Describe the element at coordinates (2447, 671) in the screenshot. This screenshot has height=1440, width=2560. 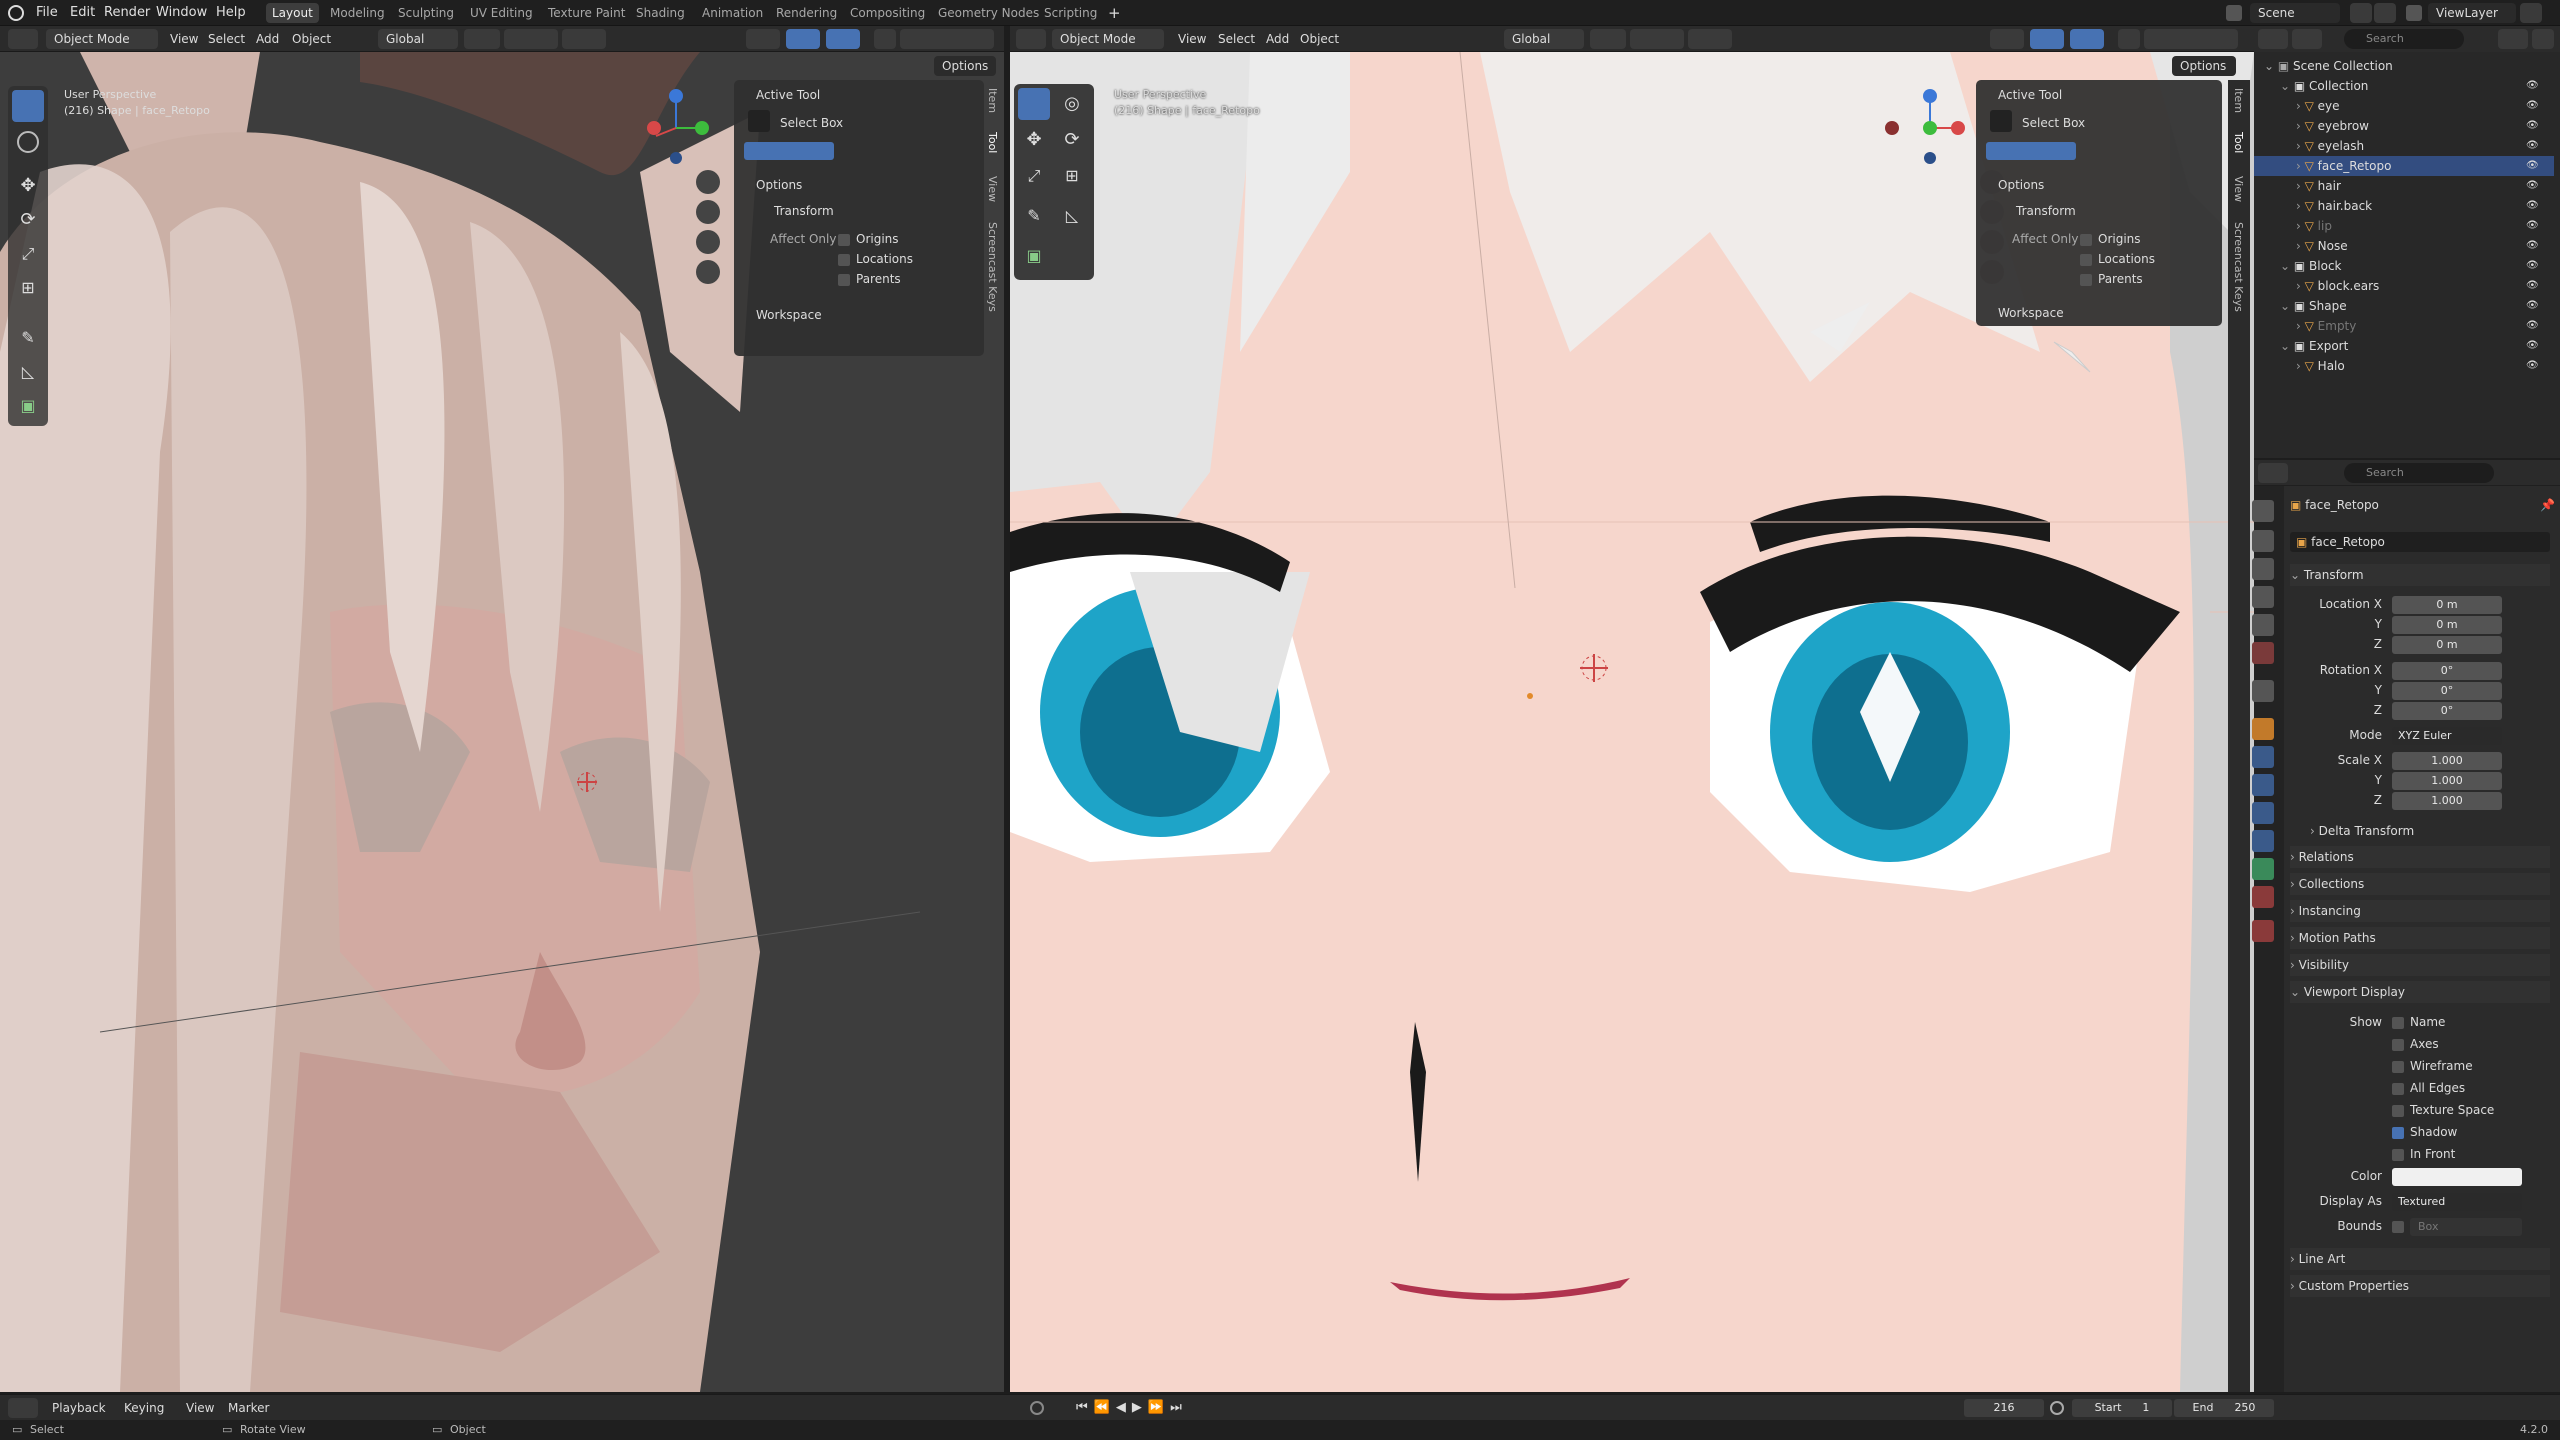
I see `rotation-x-field: 0°` at that location.